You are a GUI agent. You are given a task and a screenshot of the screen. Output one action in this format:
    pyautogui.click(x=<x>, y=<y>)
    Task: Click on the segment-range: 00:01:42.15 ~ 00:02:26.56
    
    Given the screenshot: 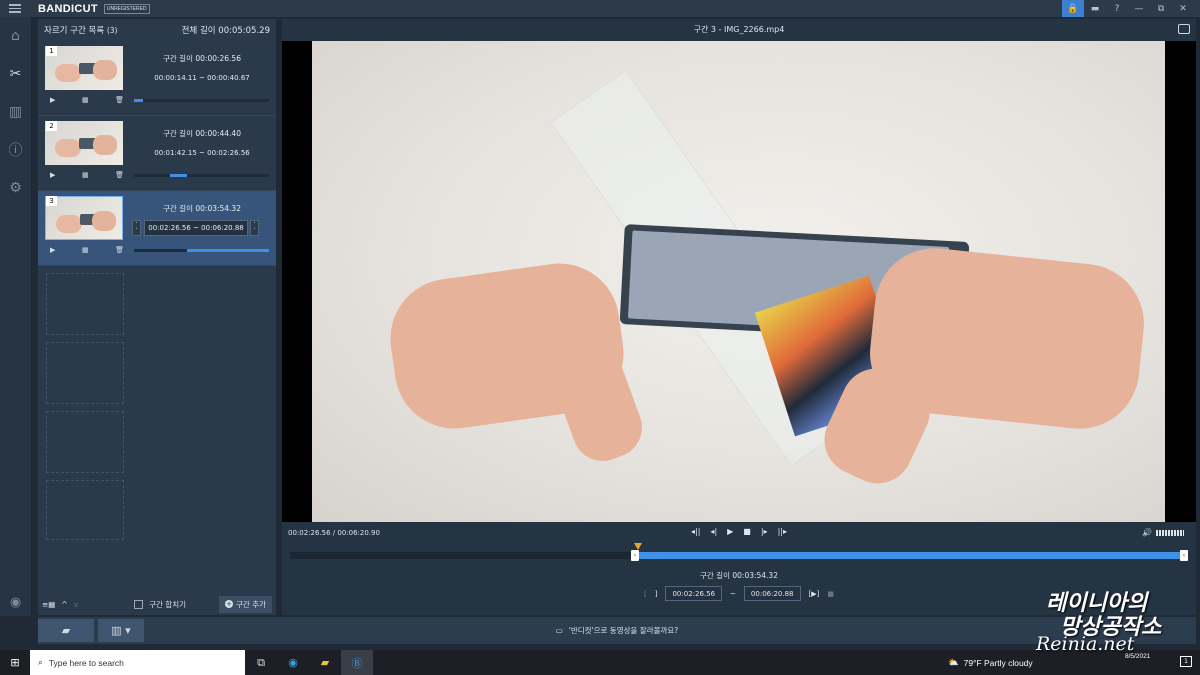 What is the action you would take?
    pyautogui.click(x=202, y=153)
    